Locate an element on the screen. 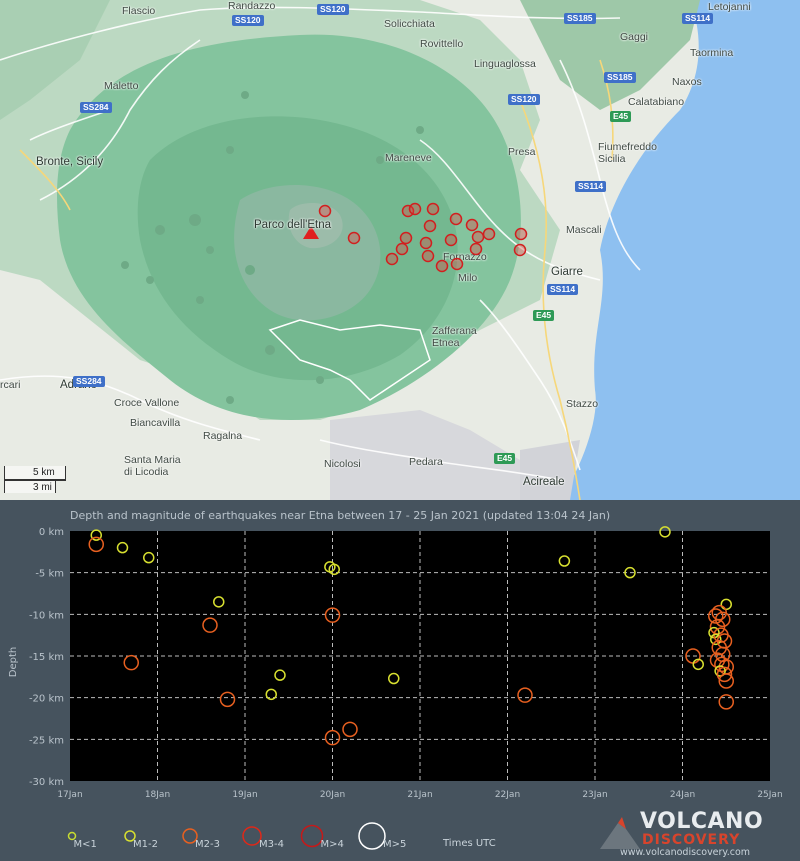  legend-label: M>4 is located at coordinates (332, 844).